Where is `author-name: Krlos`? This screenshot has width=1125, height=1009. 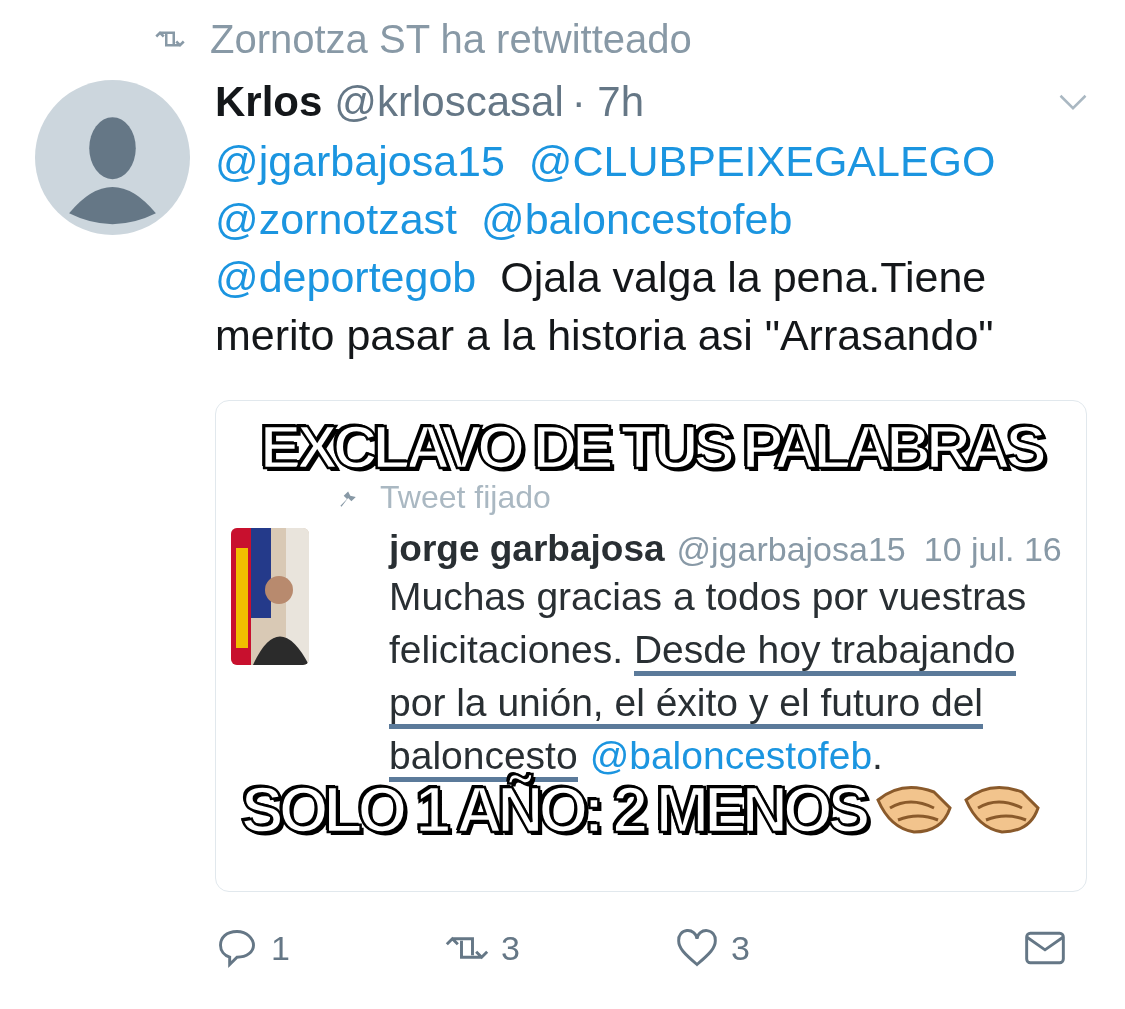
author-name: Krlos is located at coordinates (269, 102).